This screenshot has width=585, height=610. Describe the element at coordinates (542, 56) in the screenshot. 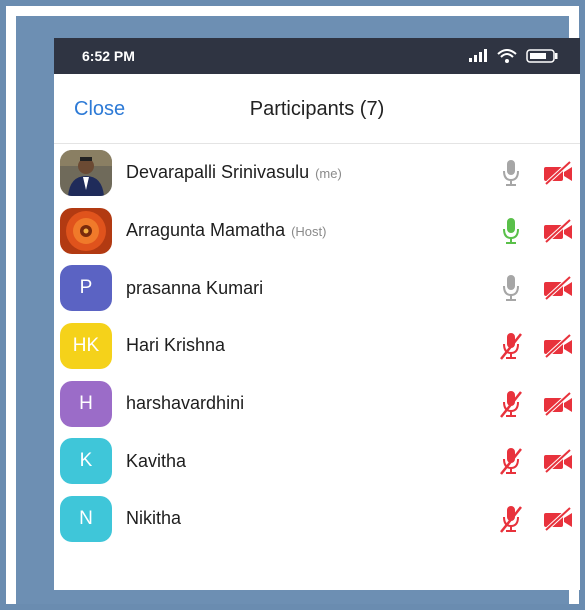

I see `battery-icon` at that location.